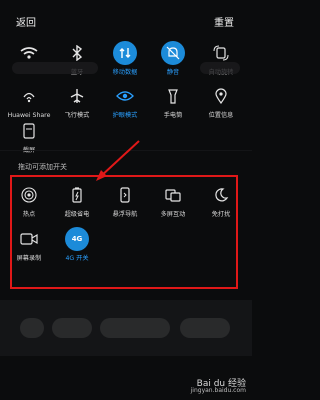  What do you see at coordinates (218, 390) in the screenshot?
I see `watermark-url: jingyan.baidu.com` at bounding box center [218, 390].